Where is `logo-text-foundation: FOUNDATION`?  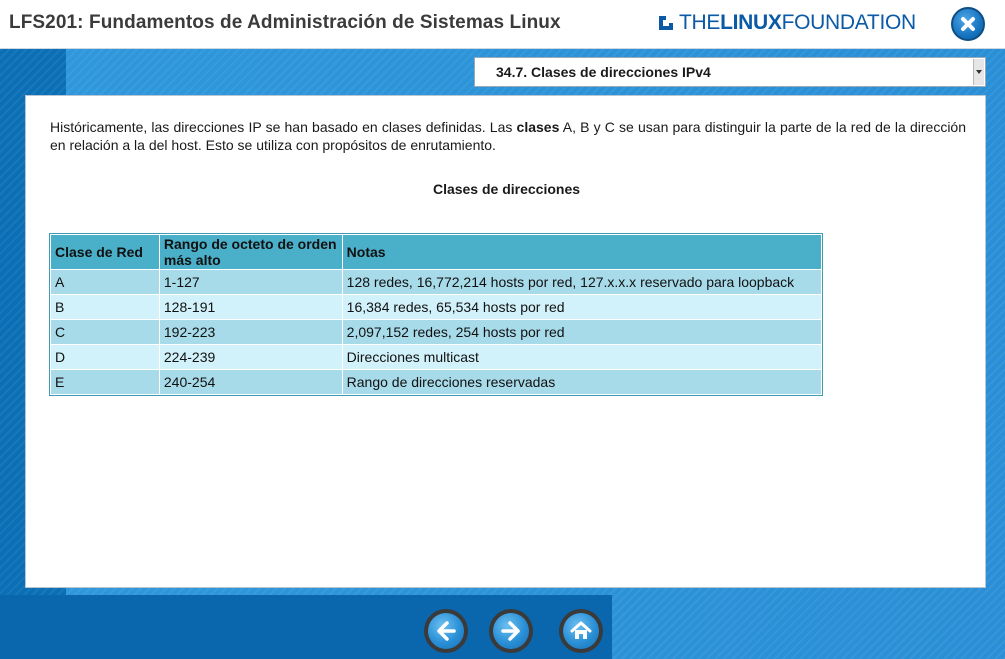 logo-text-foundation: FOUNDATION is located at coordinates (849, 22).